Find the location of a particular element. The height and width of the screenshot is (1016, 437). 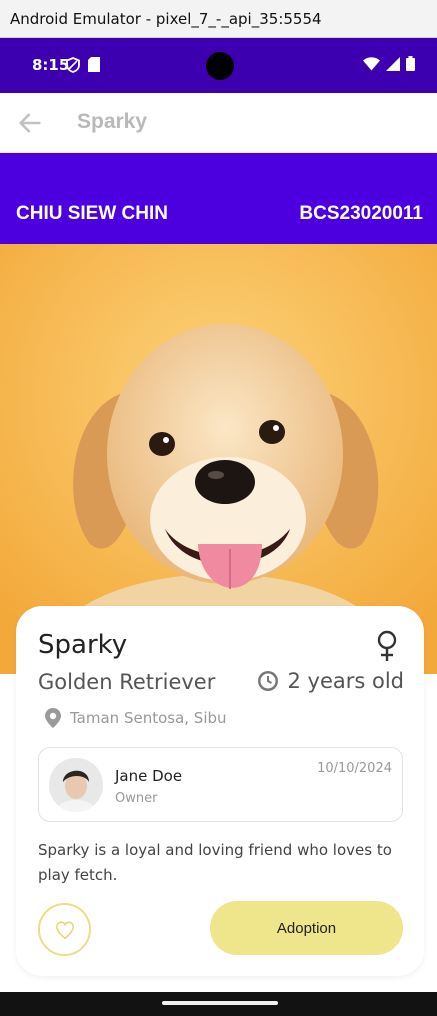

avatar is located at coordinates (76, 785).